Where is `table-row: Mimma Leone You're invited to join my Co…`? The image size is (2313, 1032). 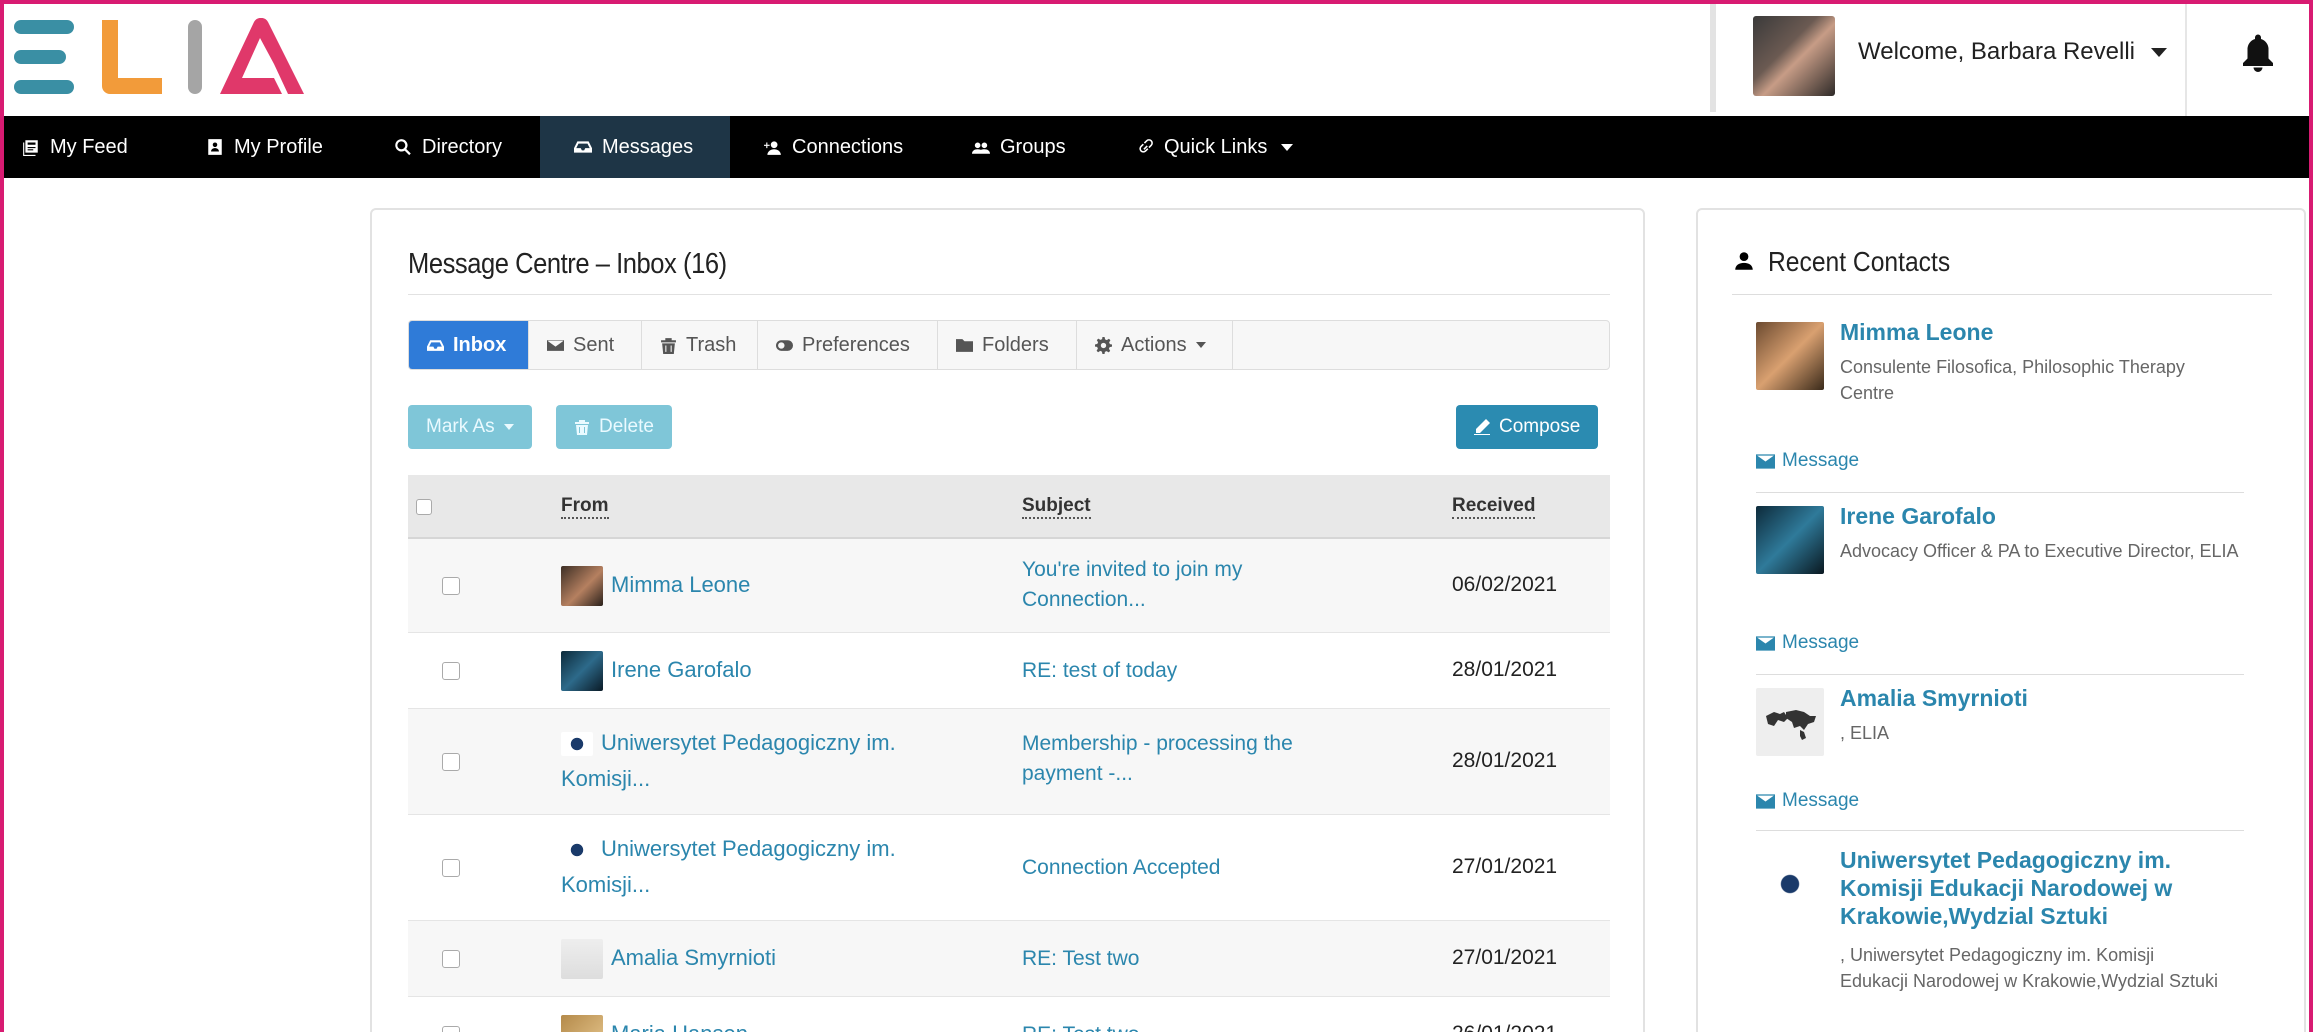
table-row: Mimma Leone You're invited to join my Co… is located at coordinates (1009, 586).